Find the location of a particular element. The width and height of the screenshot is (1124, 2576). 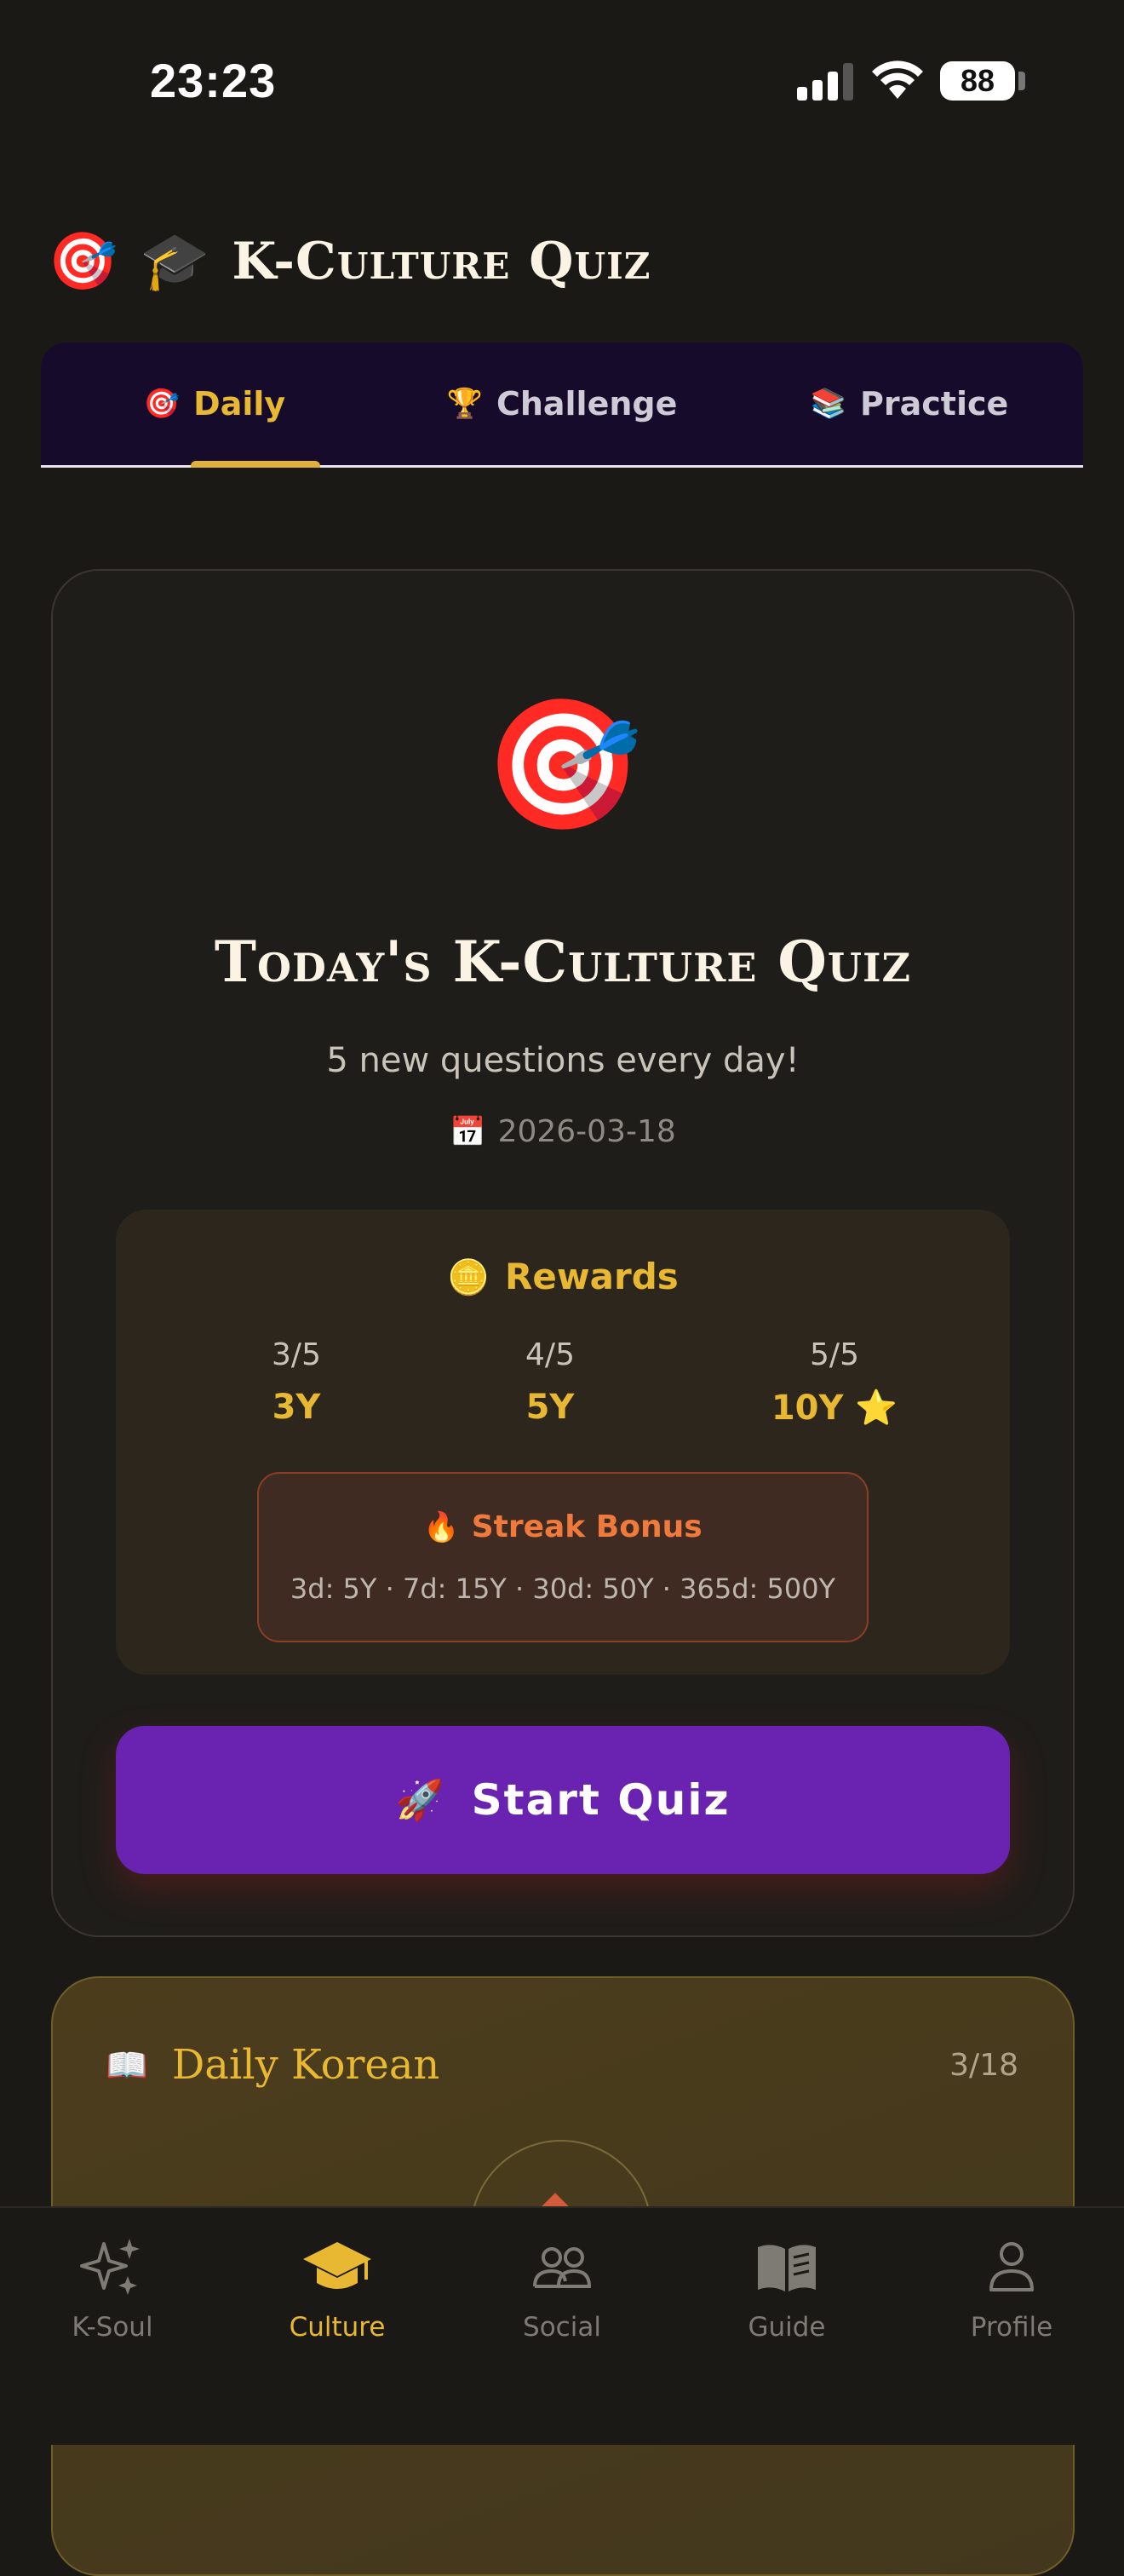

nav-item-profile: Profile is located at coordinates (1011, 2289).